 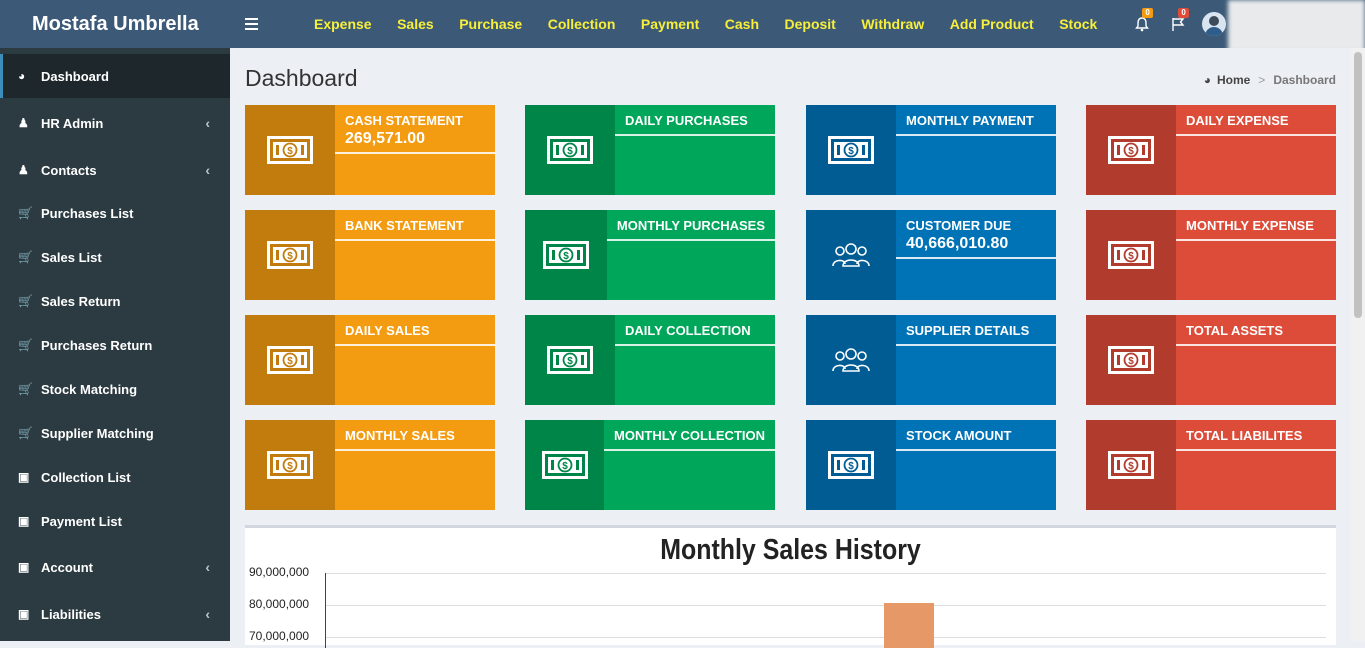 What do you see at coordinates (1211, 360) in the screenshot?
I see `info-box-total-assets: $ TOTAL ASSETS` at bounding box center [1211, 360].